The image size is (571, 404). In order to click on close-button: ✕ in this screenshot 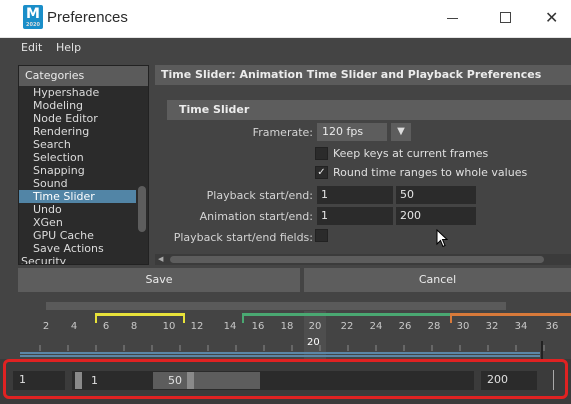, I will do `click(551, 19)`.